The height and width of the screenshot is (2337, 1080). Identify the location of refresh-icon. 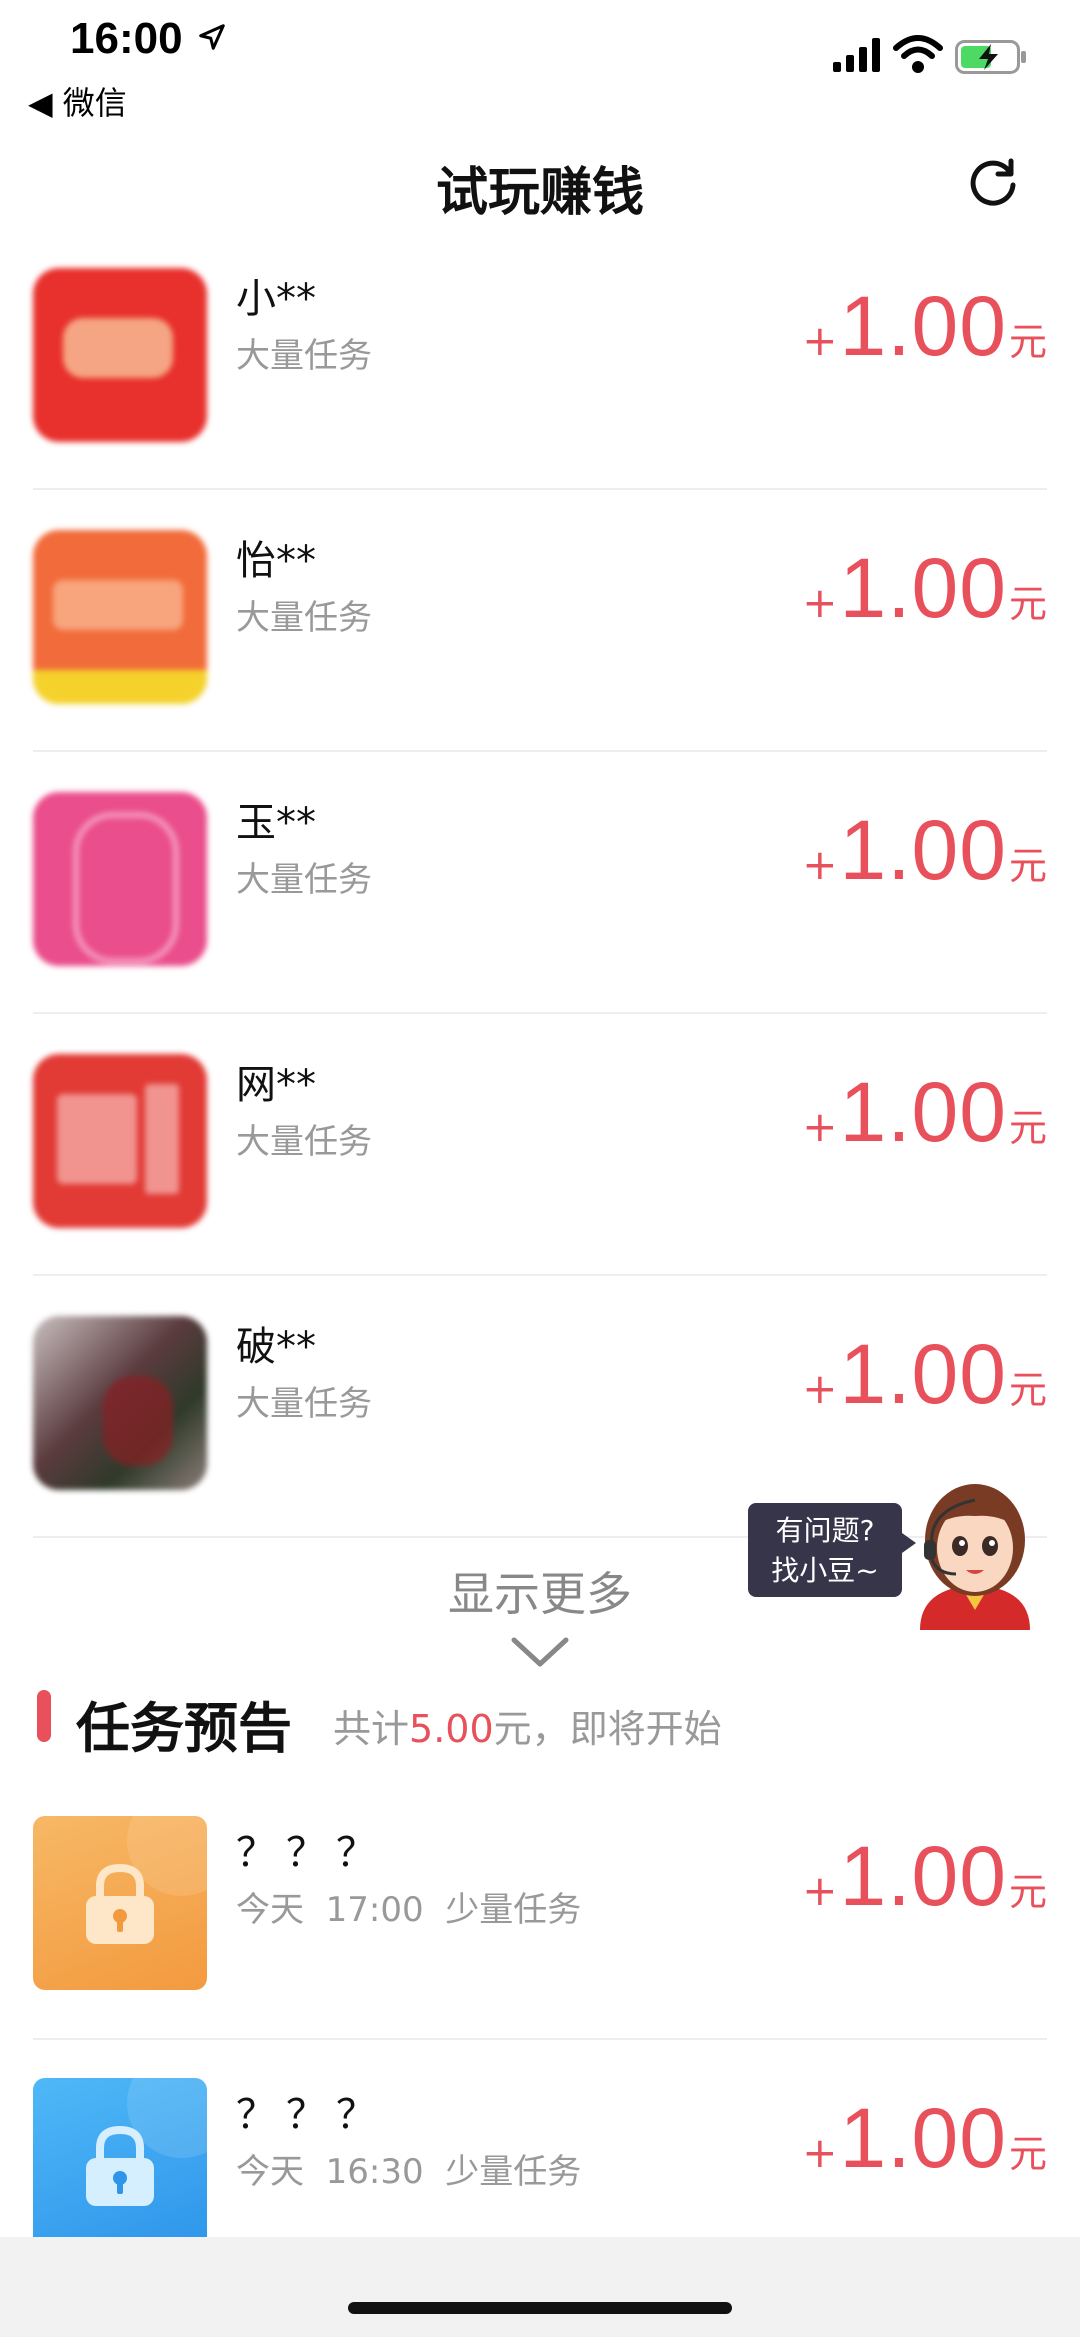
(993, 183).